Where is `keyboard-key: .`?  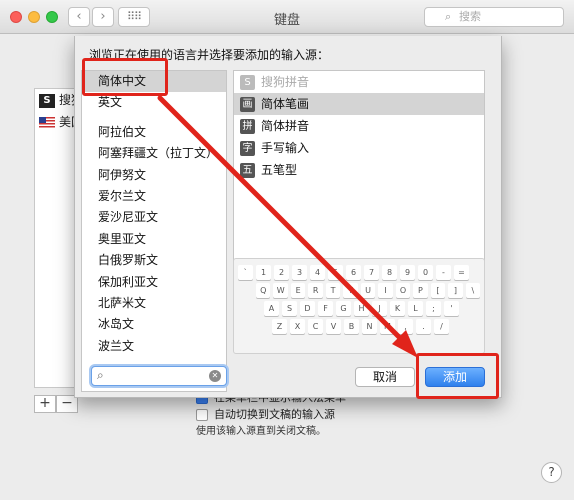
keyboard-key: . is located at coordinates (423, 326).